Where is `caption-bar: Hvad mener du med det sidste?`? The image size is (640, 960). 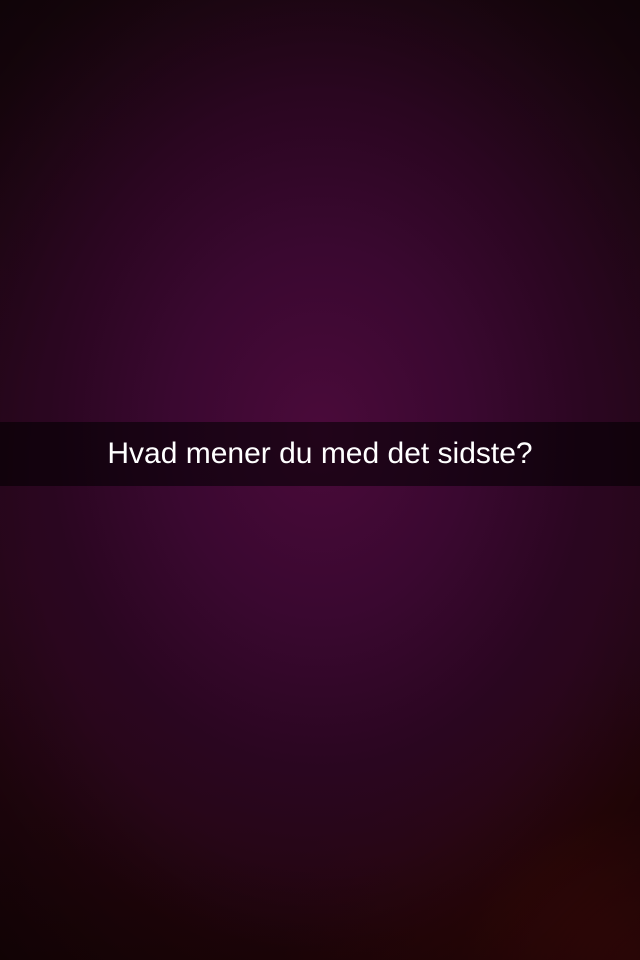 caption-bar: Hvad mener du med det sidste? is located at coordinates (320, 454).